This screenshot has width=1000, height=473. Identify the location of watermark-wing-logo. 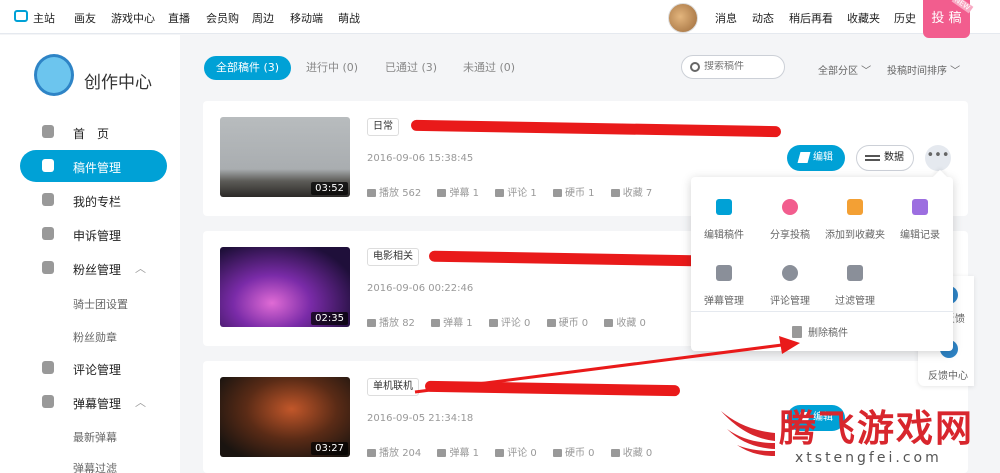
(748, 433).